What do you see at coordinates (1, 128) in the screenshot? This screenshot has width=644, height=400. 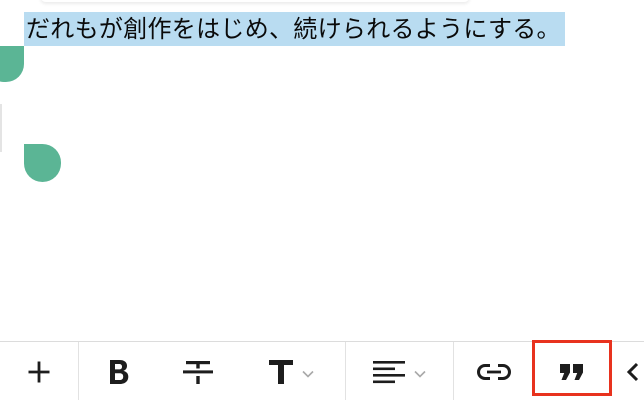 I see `text-caret` at bounding box center [1, 128].